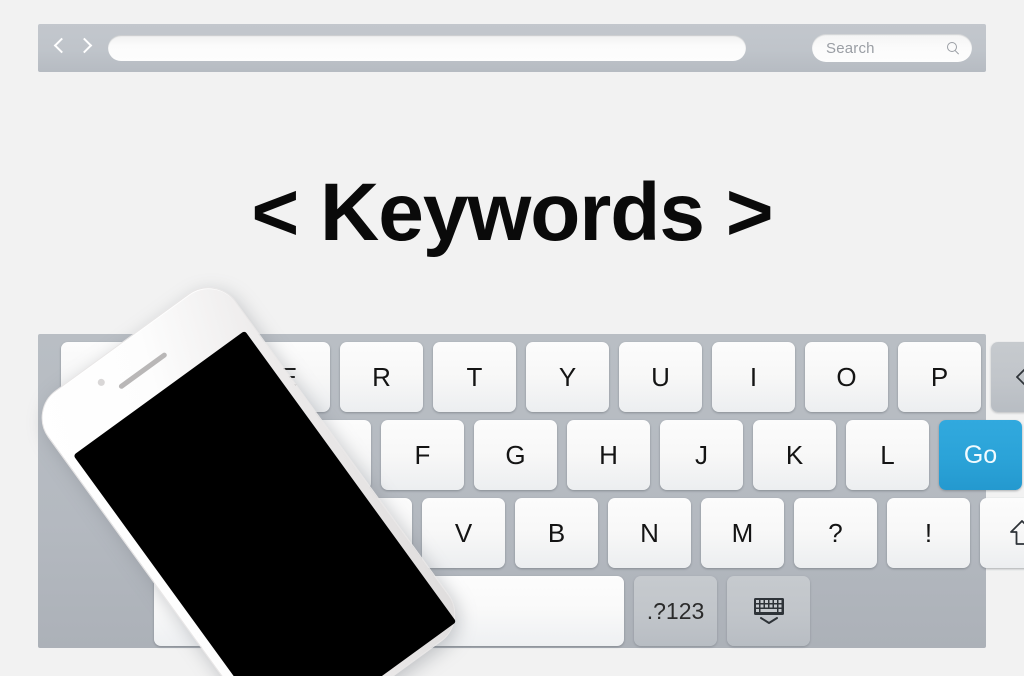 The height and width of the screenshot is (676, 1024). Describe the element at coordinates (381, 377) in the screenshot. I see `key-r: R` at that location.